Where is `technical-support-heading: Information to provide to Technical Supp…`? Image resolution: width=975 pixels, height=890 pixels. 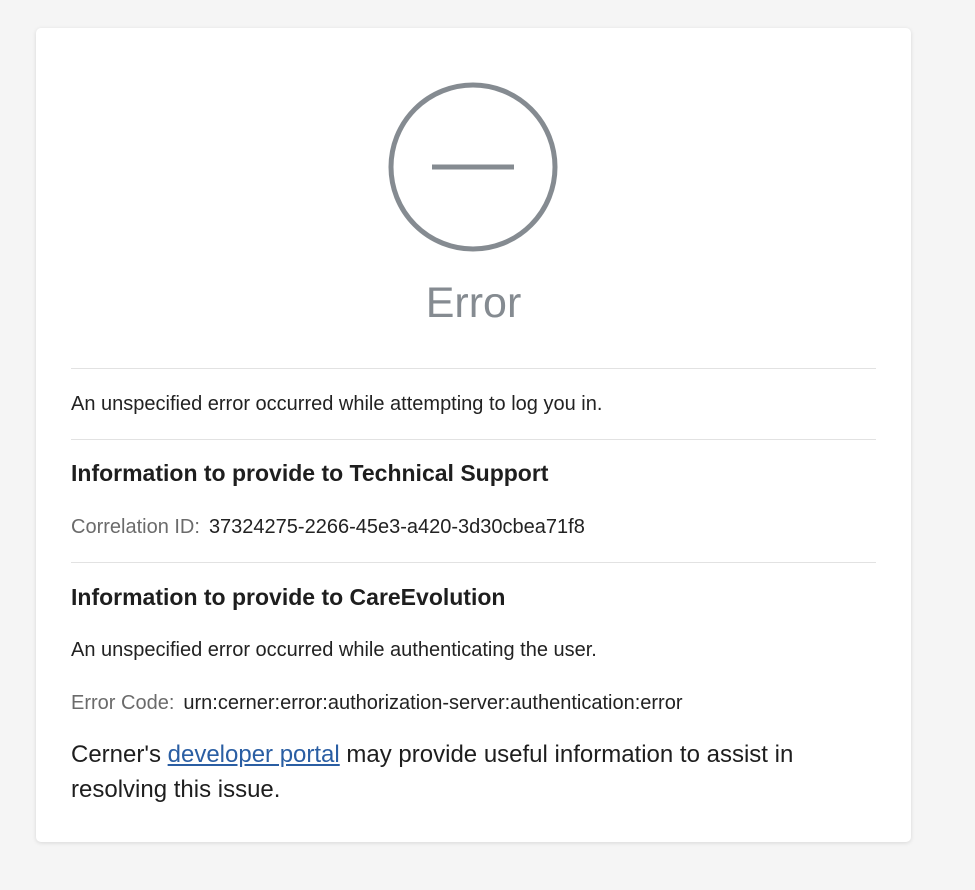
technical-support-heading: Information to provide to Technical Supp… is located at coordinates (310, 473).